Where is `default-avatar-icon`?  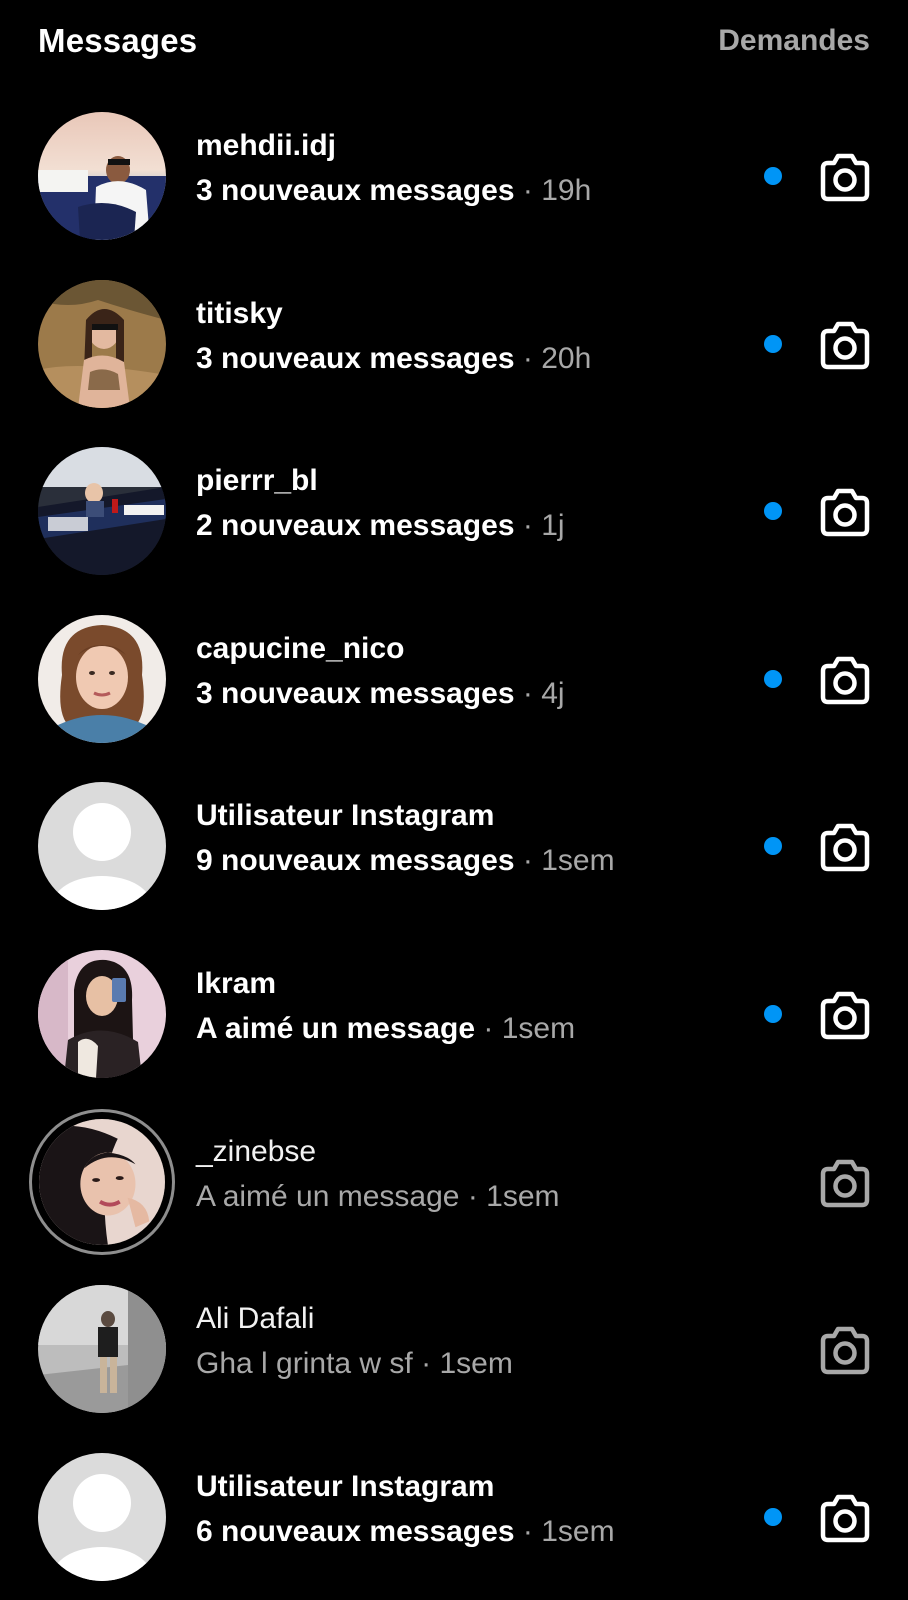 default-avatar-icon is located at coordinates (102, 846).